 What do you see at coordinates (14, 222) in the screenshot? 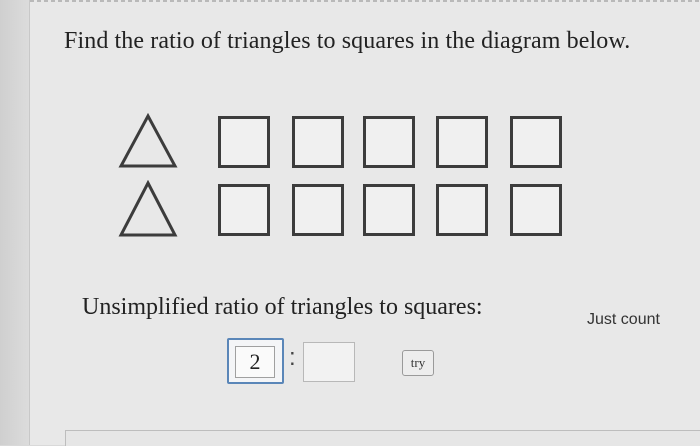
I see `left-margin` at bounding box center [14, 222].